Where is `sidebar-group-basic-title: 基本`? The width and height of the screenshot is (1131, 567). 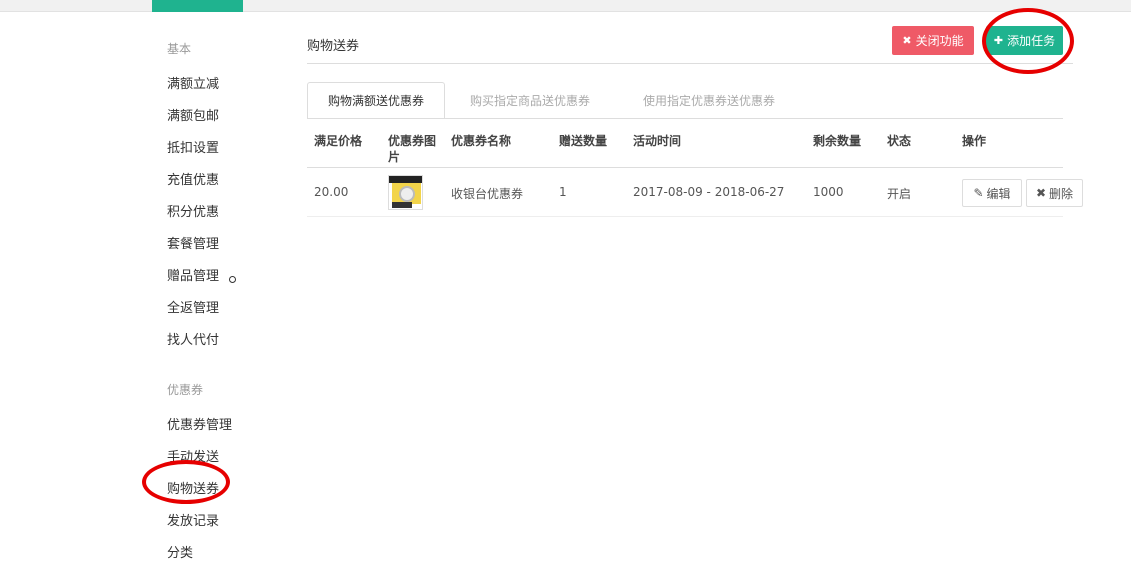
sidebar-group-basic-title: 基本 is located at coordinates (179, 49).